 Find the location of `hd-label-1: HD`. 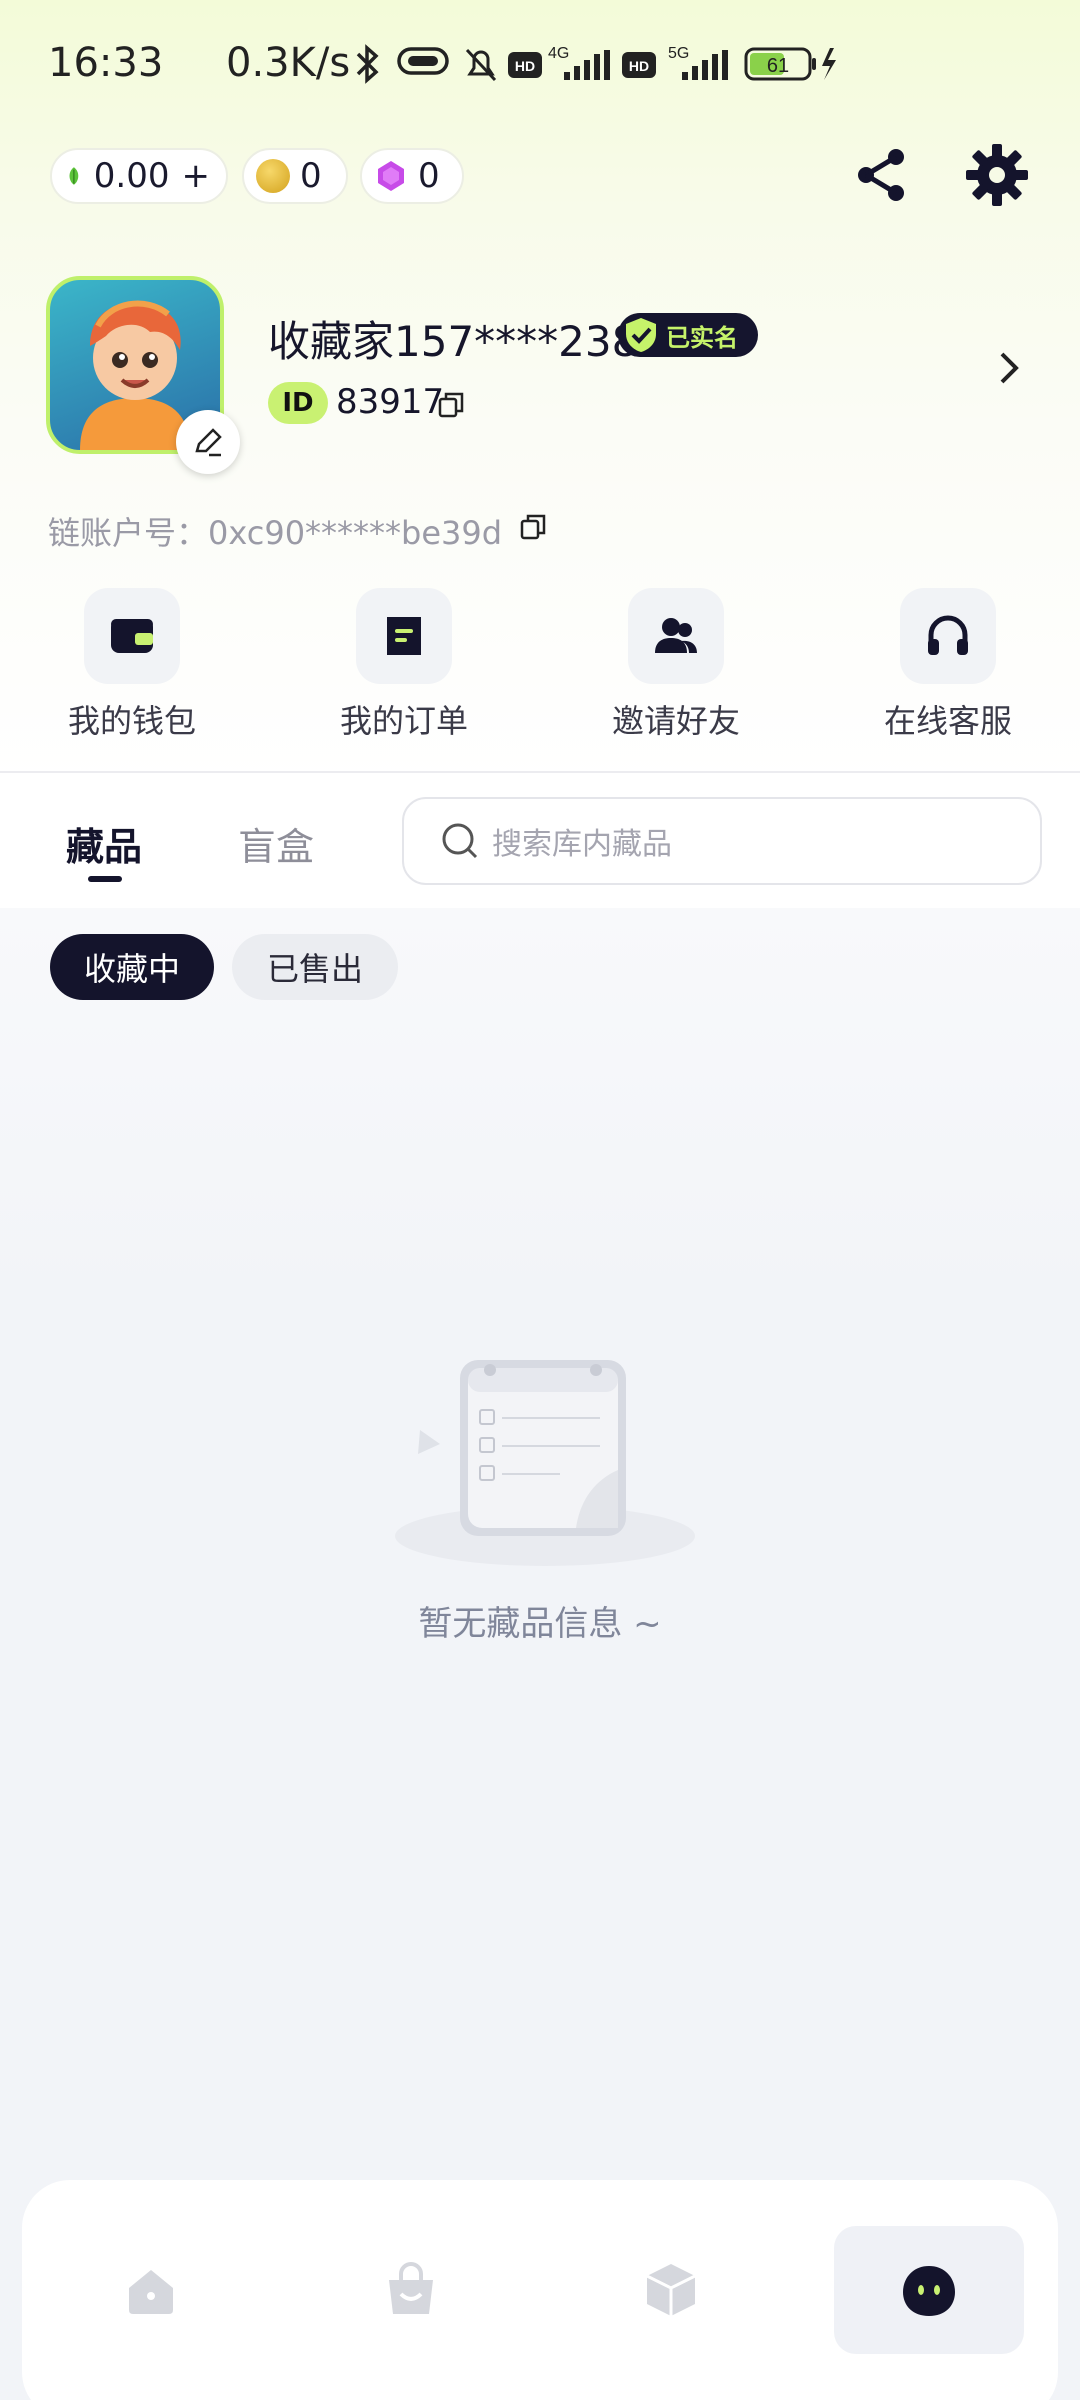

hd-label-1: HD is located at coordinates (525, 66).